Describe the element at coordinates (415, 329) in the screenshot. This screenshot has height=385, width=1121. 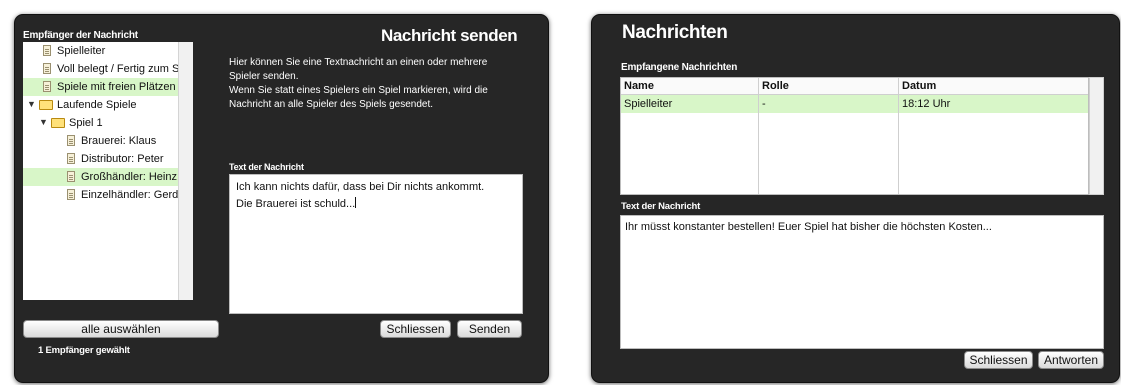
I see `close-send-button: Schliessen` at that location.